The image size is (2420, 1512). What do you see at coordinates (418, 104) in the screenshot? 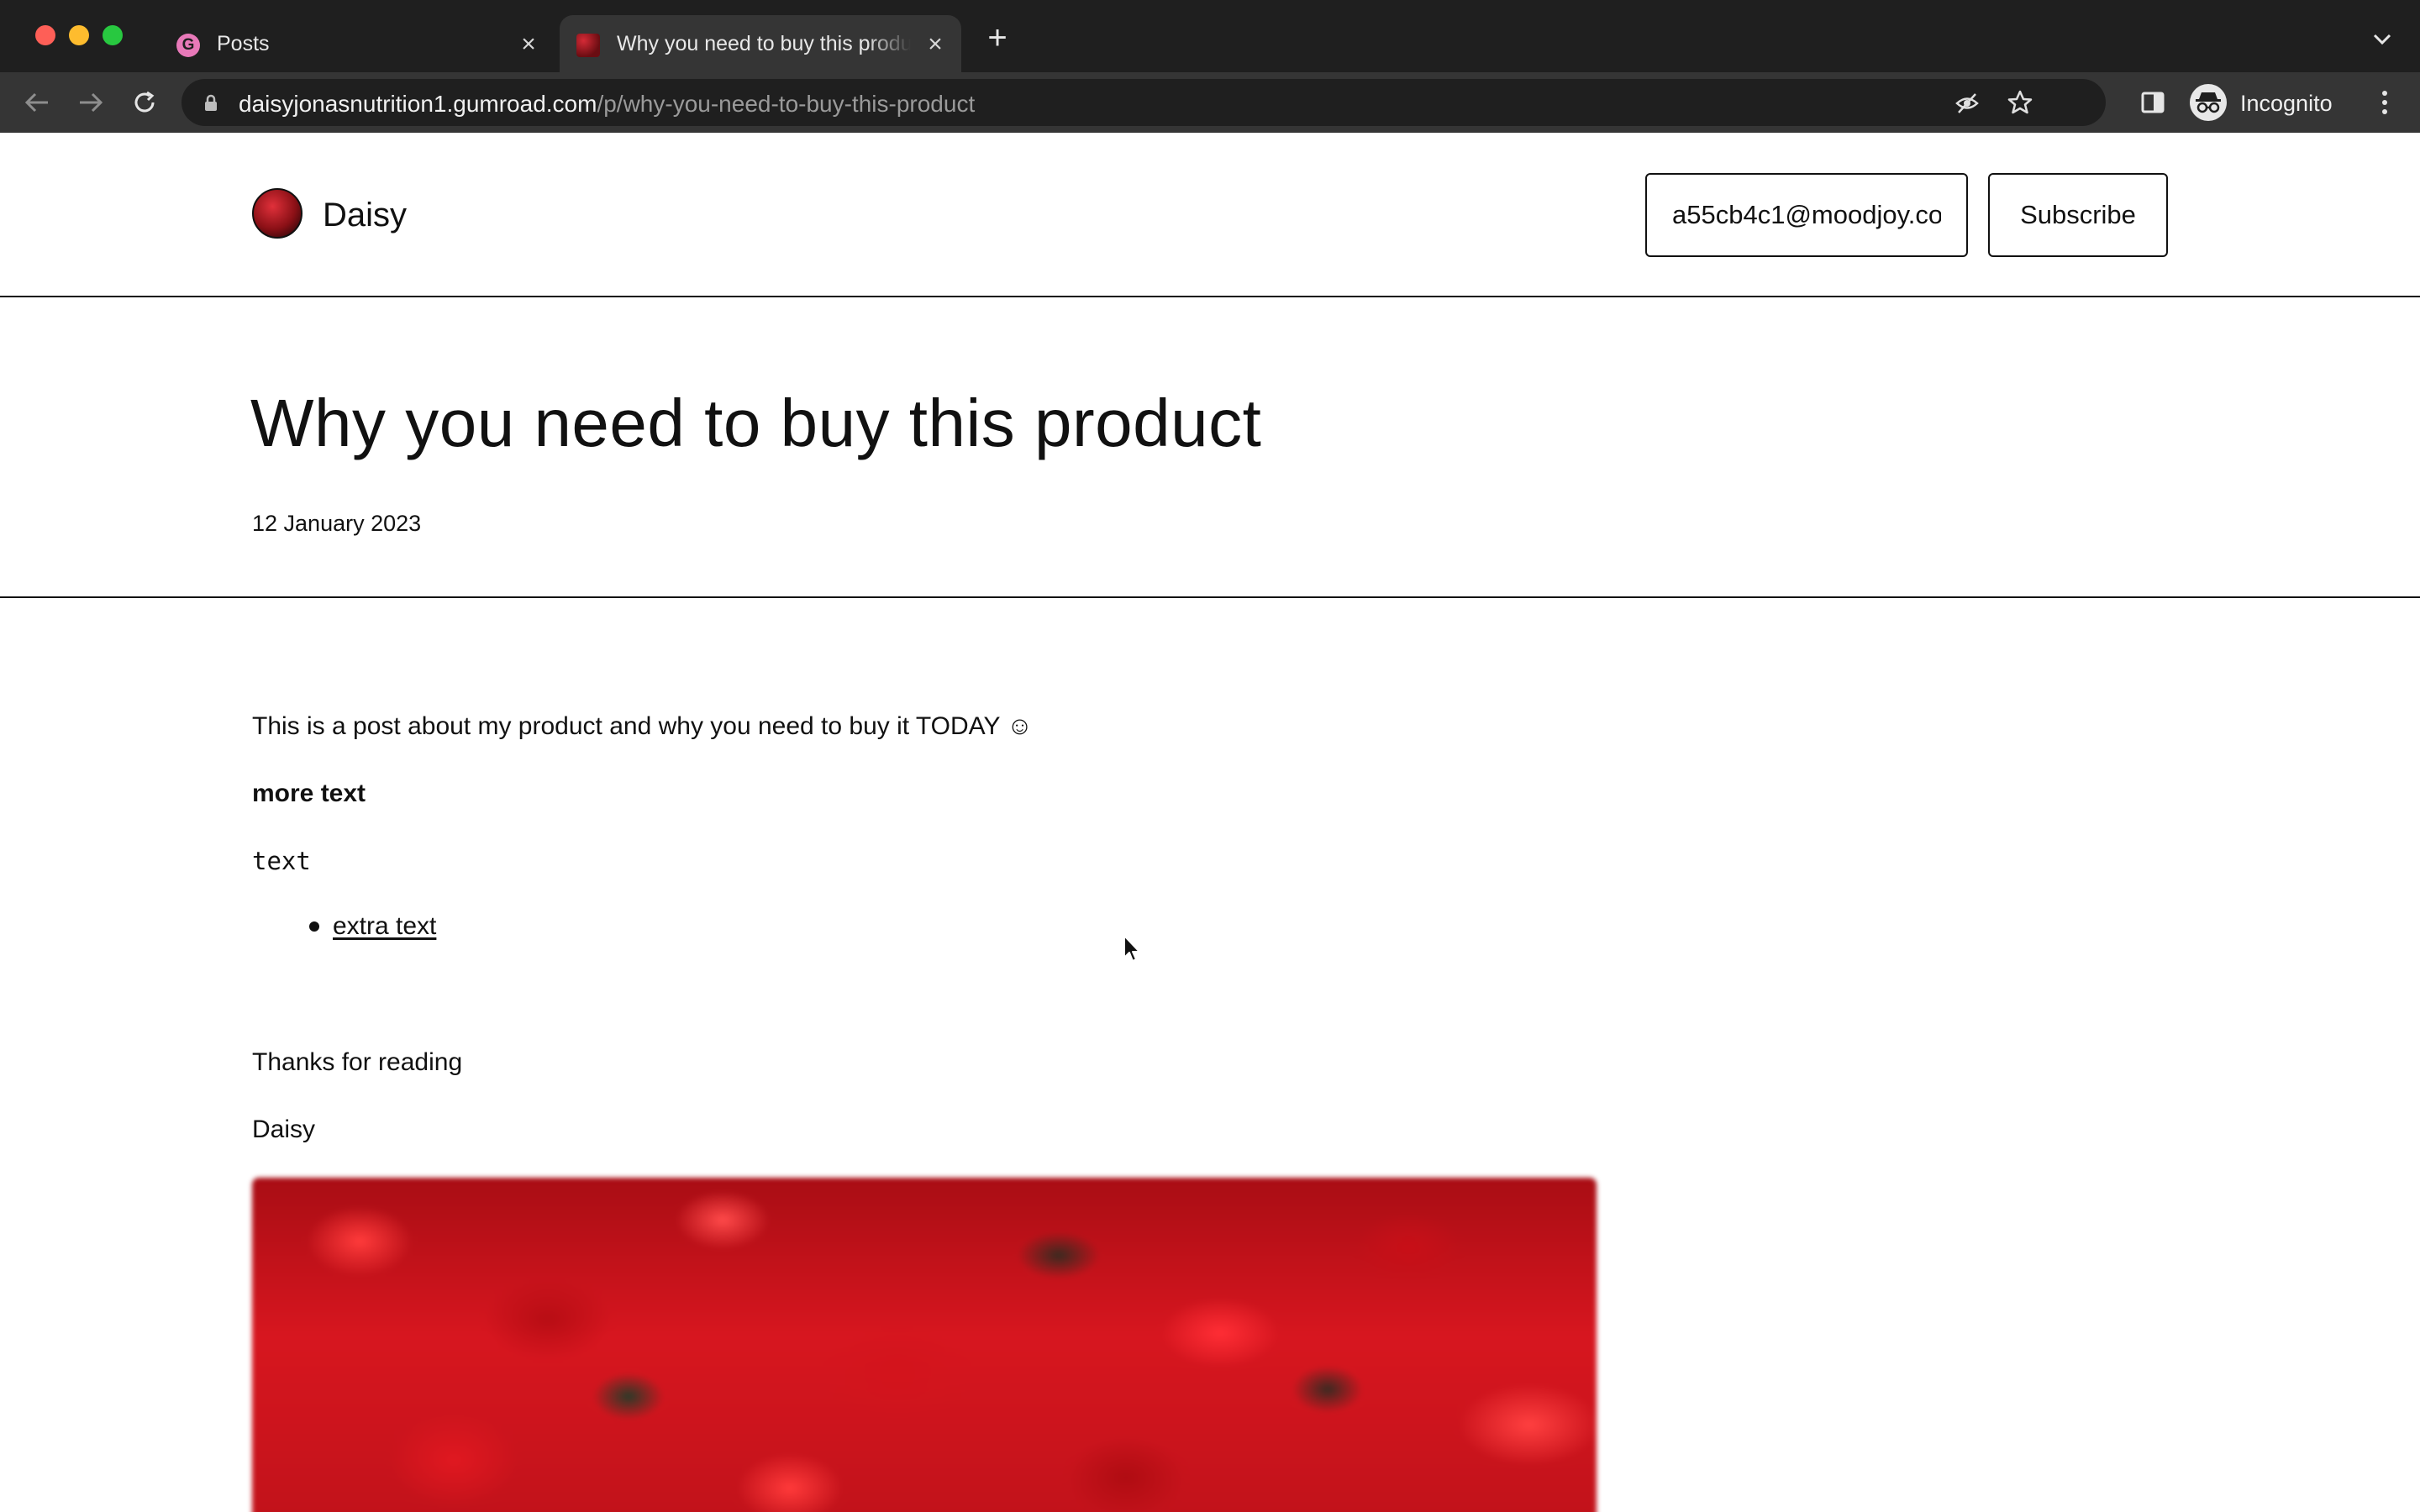
I see `url-host: daisyjonasnutrition1.gumroad.com` at bounding box center [418, 104].